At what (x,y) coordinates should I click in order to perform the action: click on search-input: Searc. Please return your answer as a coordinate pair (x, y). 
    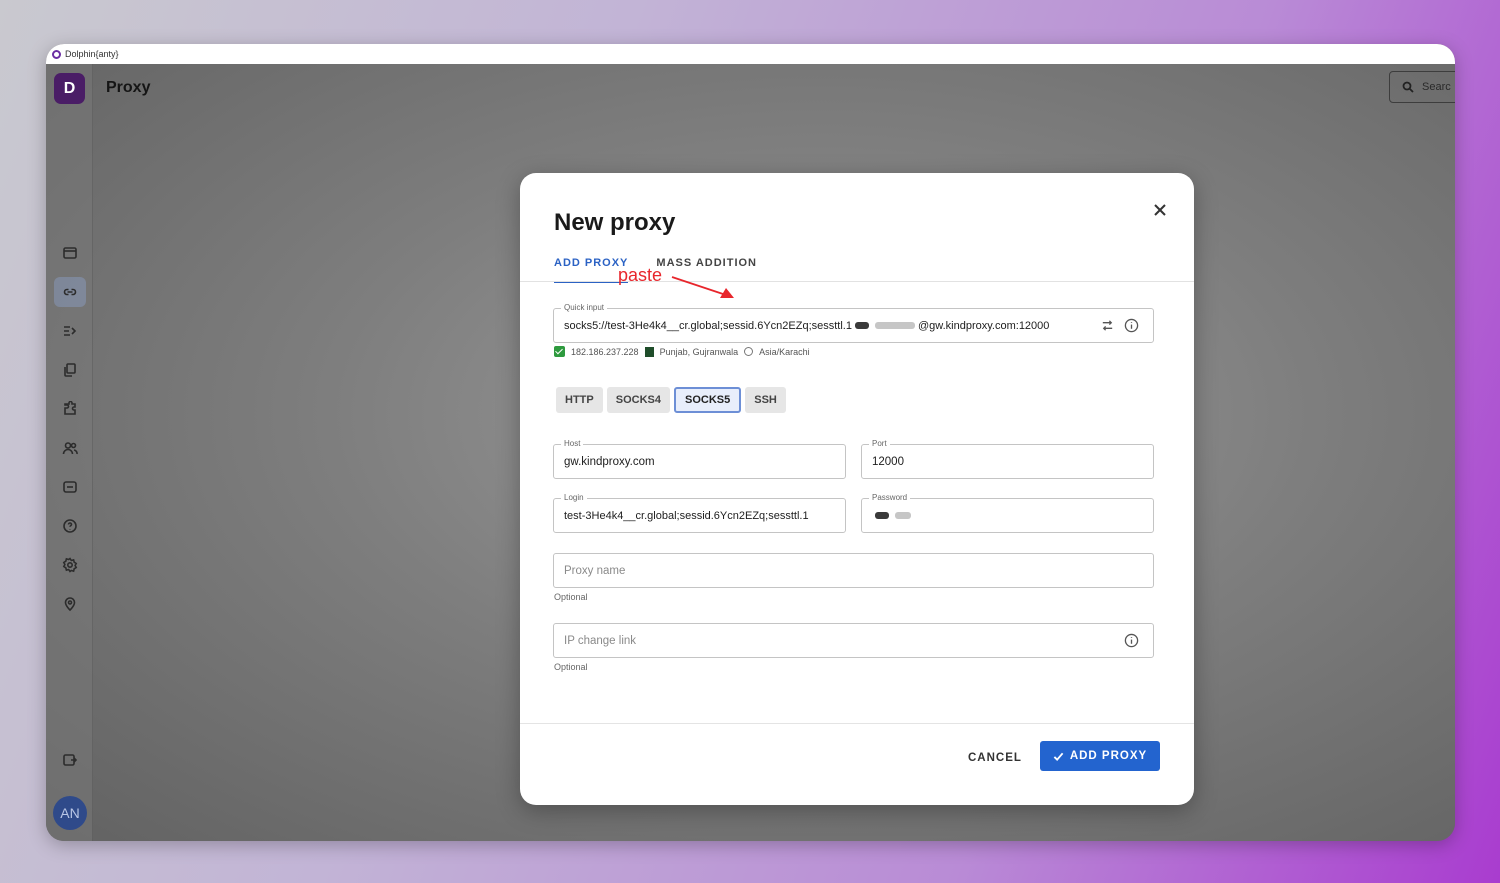
    Looking at the image, I should click on (1422, 87).